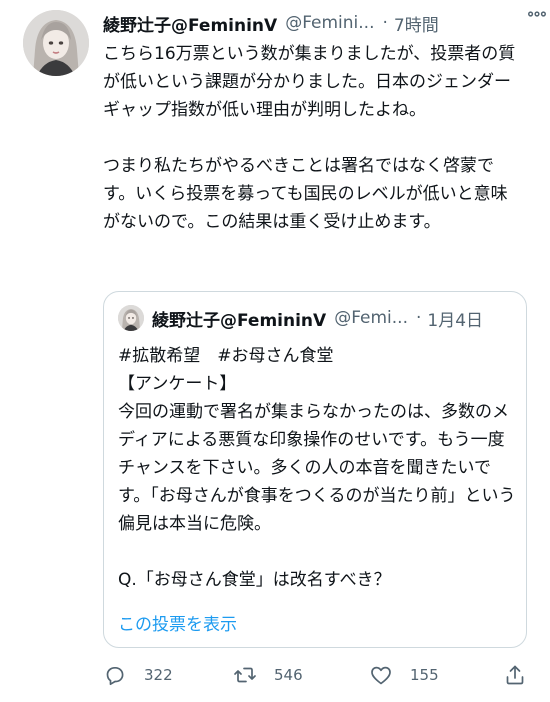  Describe the element at coordinates (158, 675) in the screenshot. I see `reply-count: 322` at that location.